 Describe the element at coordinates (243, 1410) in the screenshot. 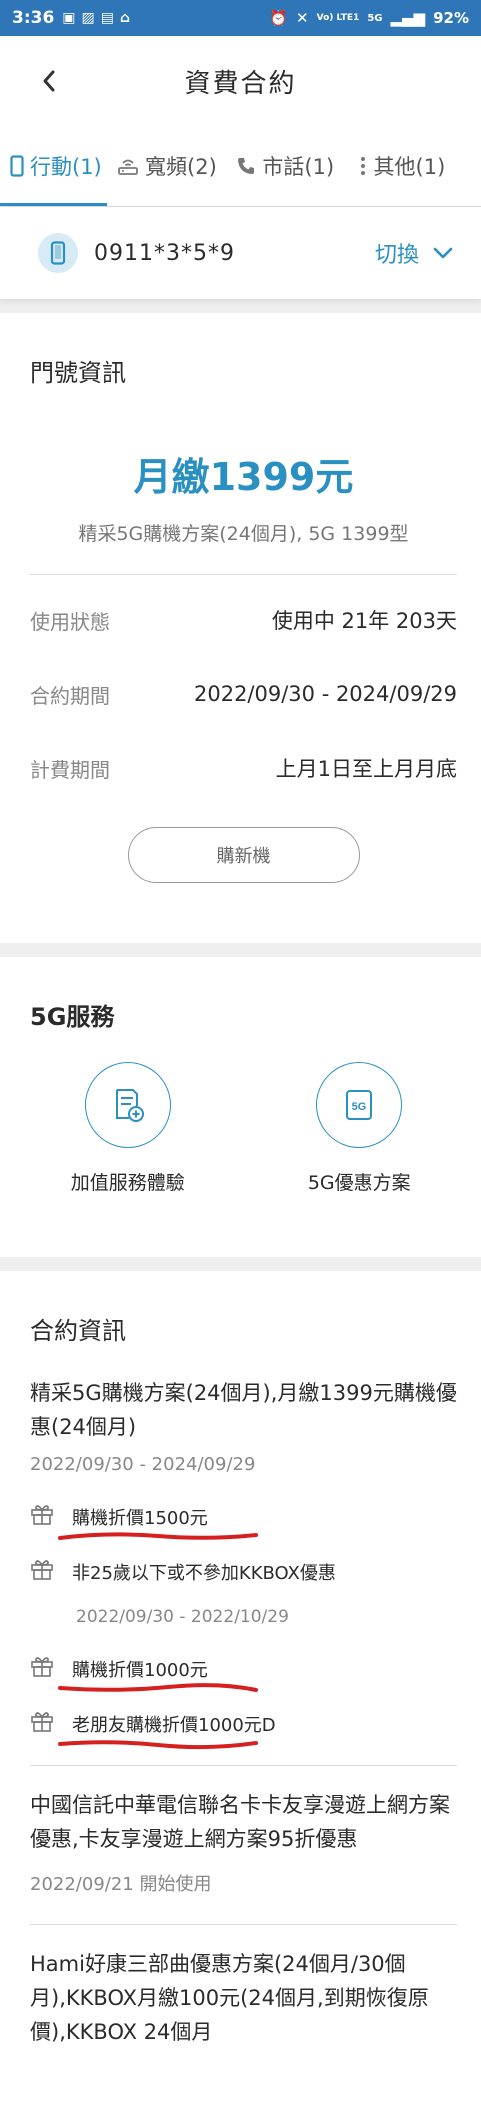

I see `contract-item-title: 精采5G購機方案(24個月),月繳1399元購機優惠(24個月)` at that location.